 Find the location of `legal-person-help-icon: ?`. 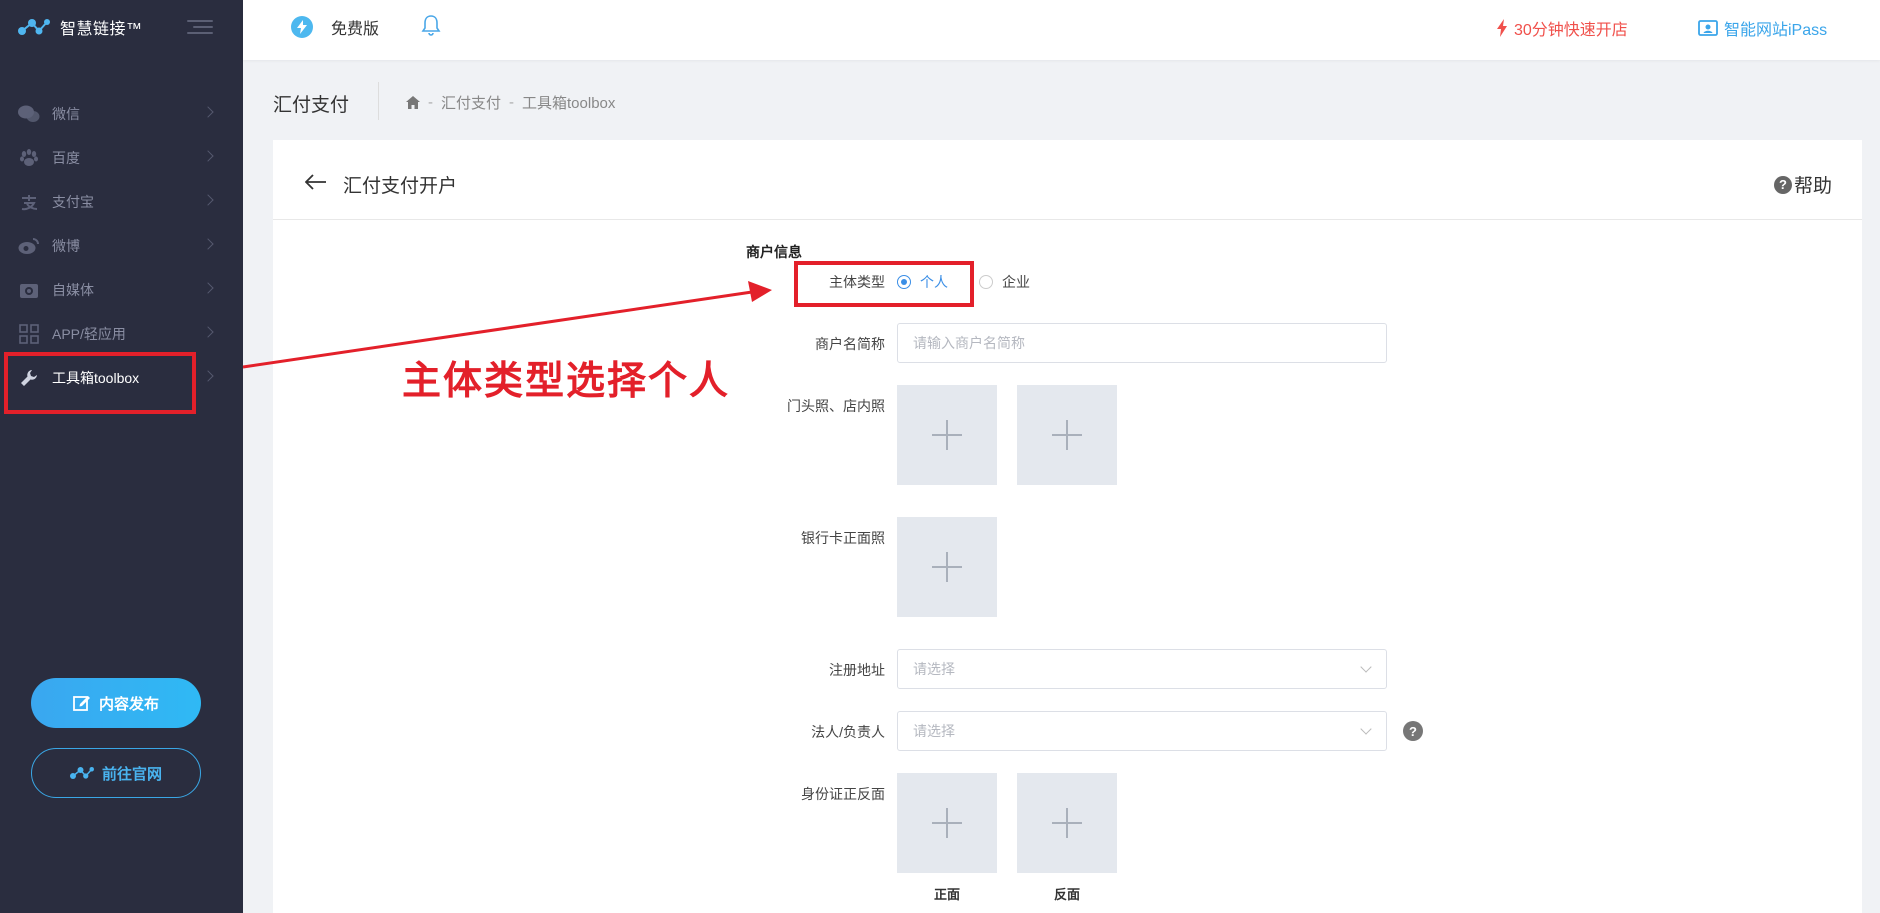

legal-person-help-icon: ? is located at coordinates (1413, 731).